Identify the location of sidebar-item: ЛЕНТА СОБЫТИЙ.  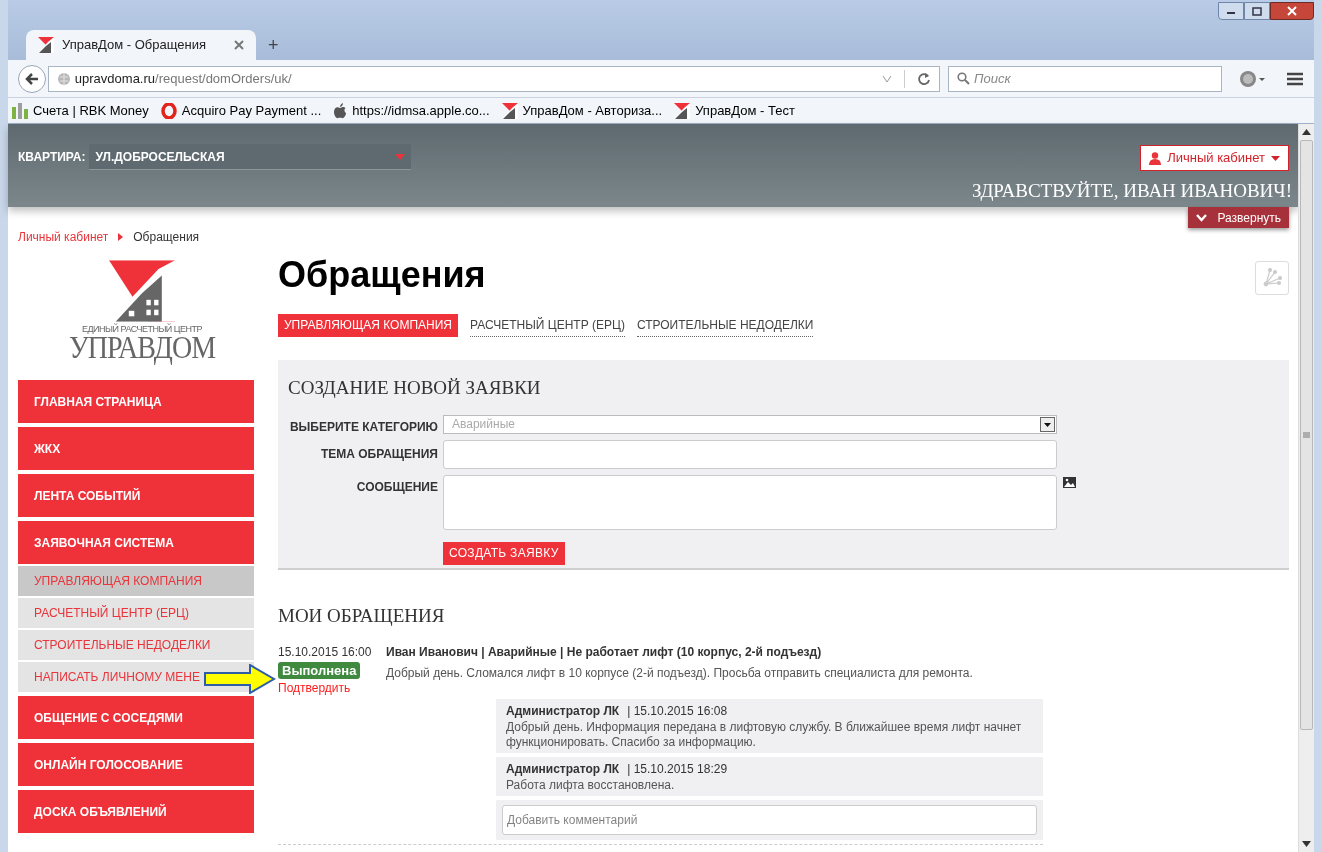
(136, 495).